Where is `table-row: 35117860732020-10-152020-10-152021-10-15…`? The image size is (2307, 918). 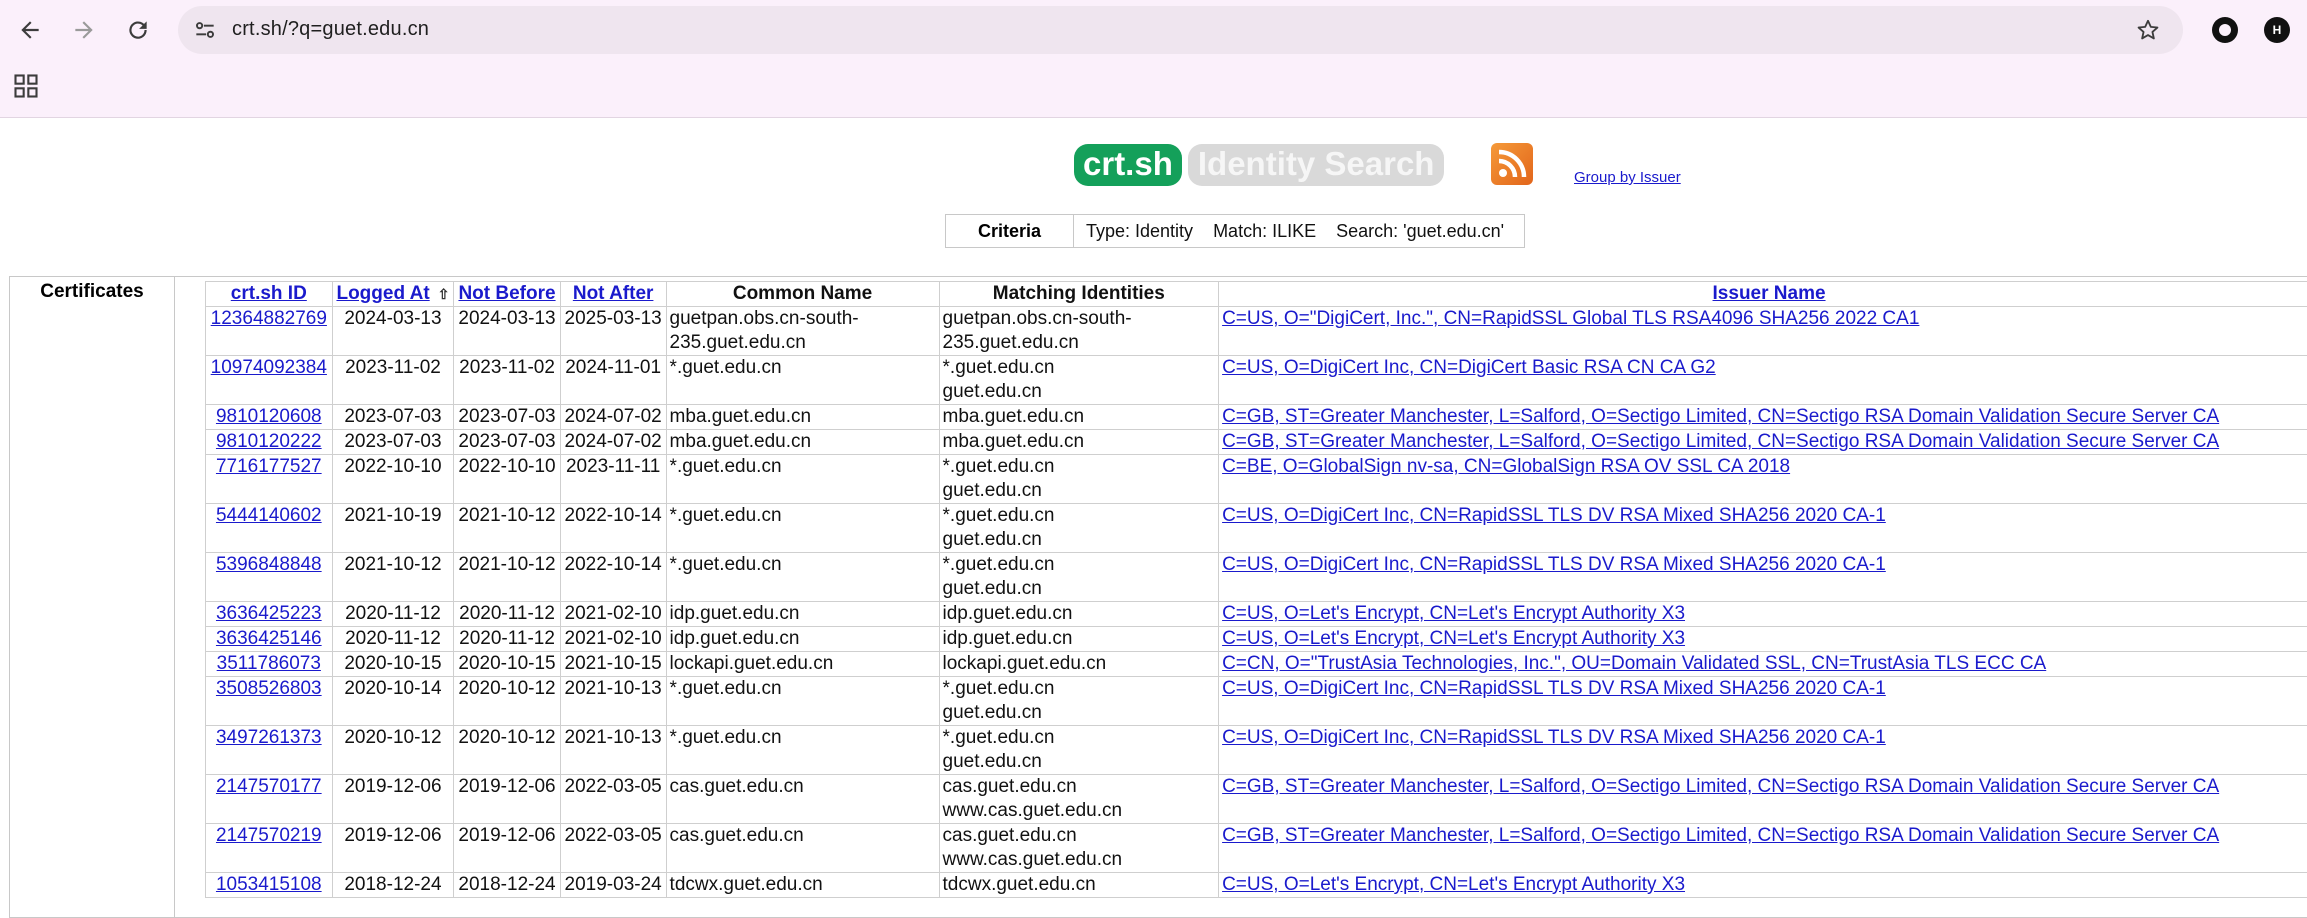 table-row: 35117860732020-10-152020-10-152021-10-15… is located at coordinates (1256, 664).